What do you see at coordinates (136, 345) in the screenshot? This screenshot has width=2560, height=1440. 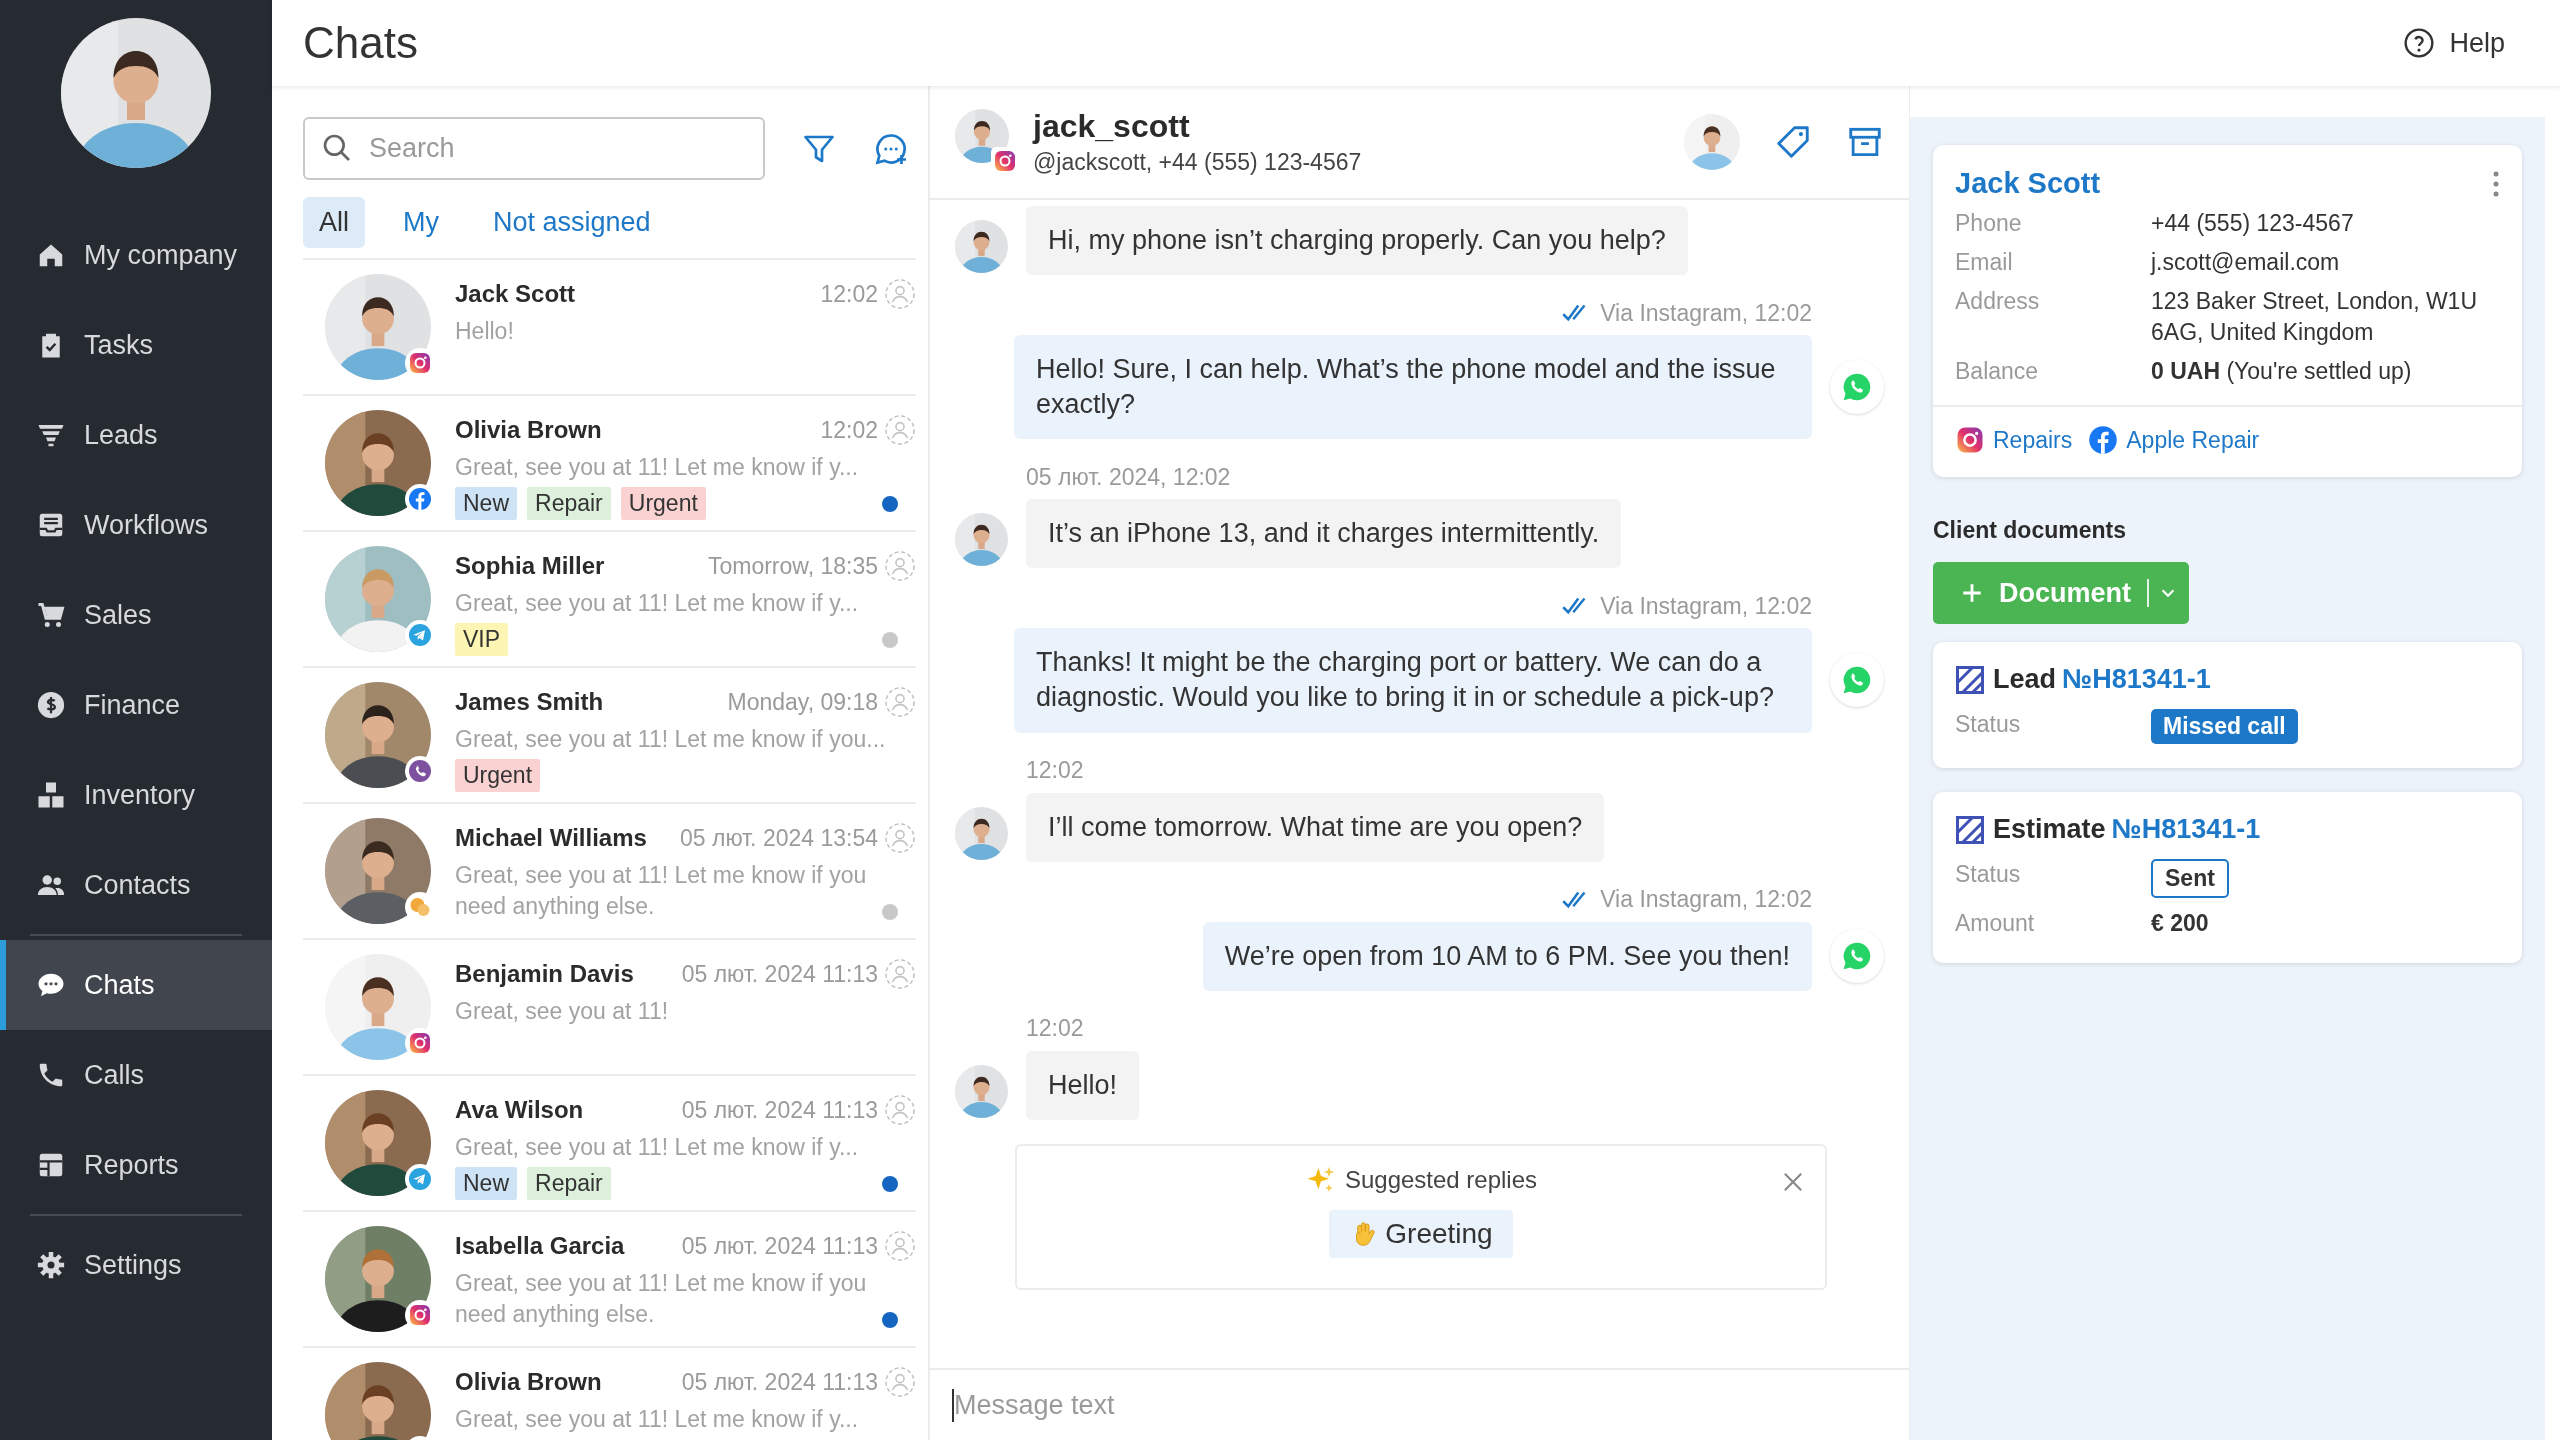 I see `nav-item: Tasks` at bounding box center [136, 345].